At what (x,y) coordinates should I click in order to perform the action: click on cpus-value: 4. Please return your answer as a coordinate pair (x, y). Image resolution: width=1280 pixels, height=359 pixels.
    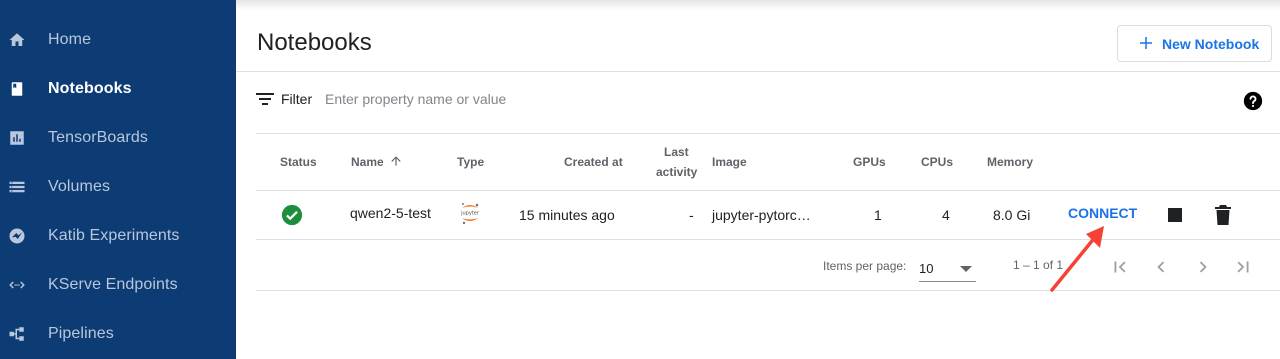
    Looking at the image, I should click on (946, 215).